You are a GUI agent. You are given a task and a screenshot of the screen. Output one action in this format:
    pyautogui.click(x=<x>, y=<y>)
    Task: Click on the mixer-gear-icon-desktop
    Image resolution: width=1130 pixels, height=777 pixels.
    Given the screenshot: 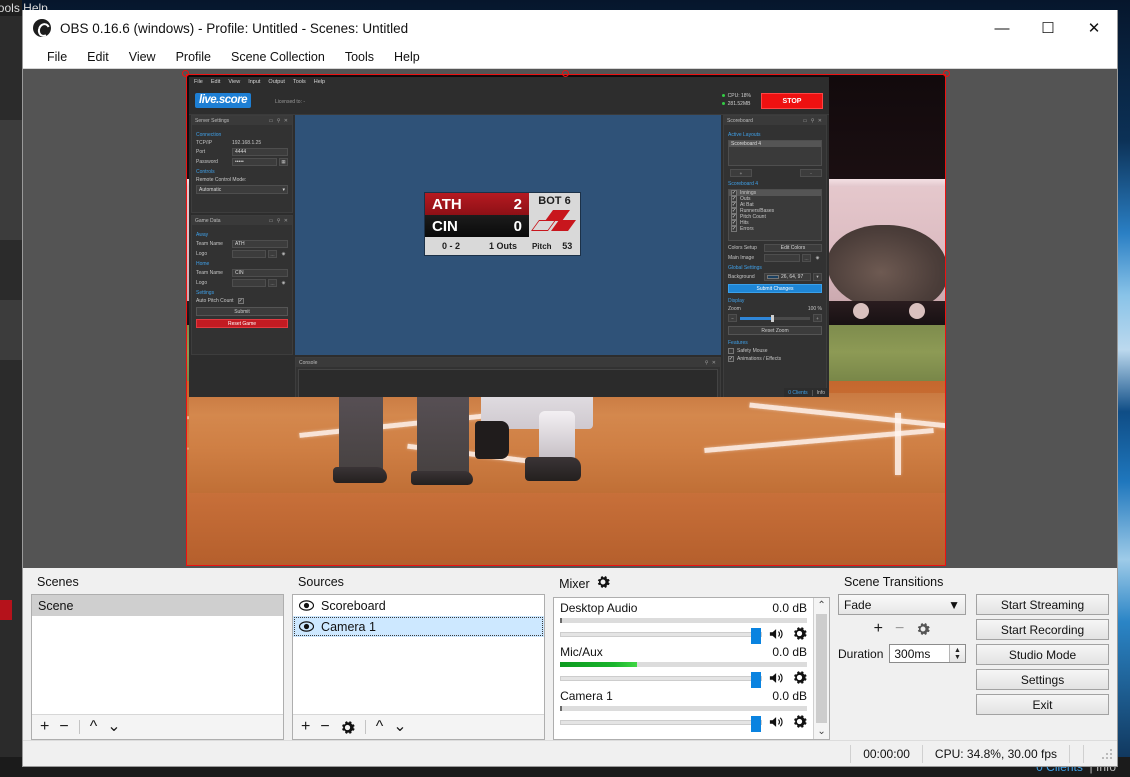 What is the action you would take?
    pyautogui.click(x=799, y=634)
    